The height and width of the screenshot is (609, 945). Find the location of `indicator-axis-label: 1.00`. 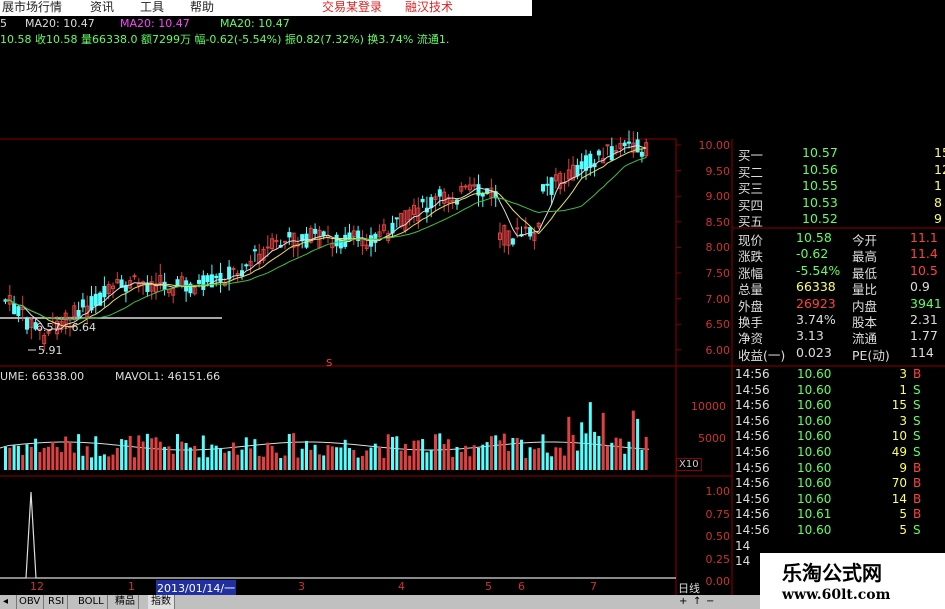

indicator-axis-label: 1.00 is located at coordinates (718, 491).